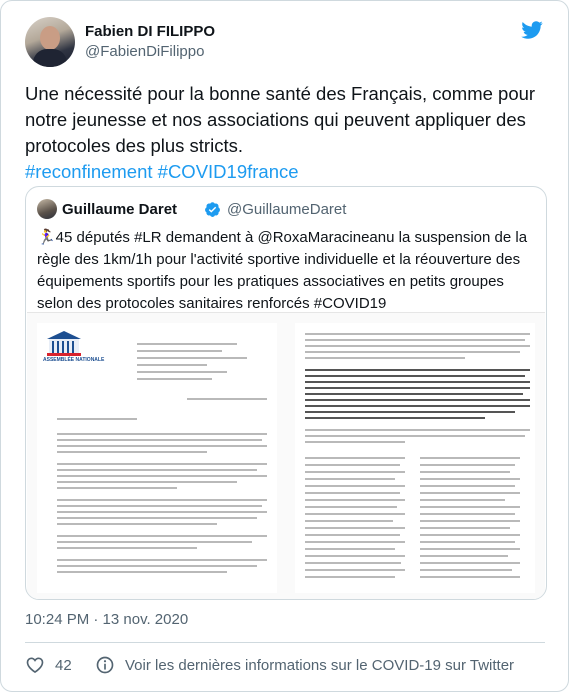 The width and height of the screenshot is (569, 692). What do you see at coordinates (64, 343) in the screenshot?
I see `assemblee-nationale-logo` at bounding box center [64, 343].